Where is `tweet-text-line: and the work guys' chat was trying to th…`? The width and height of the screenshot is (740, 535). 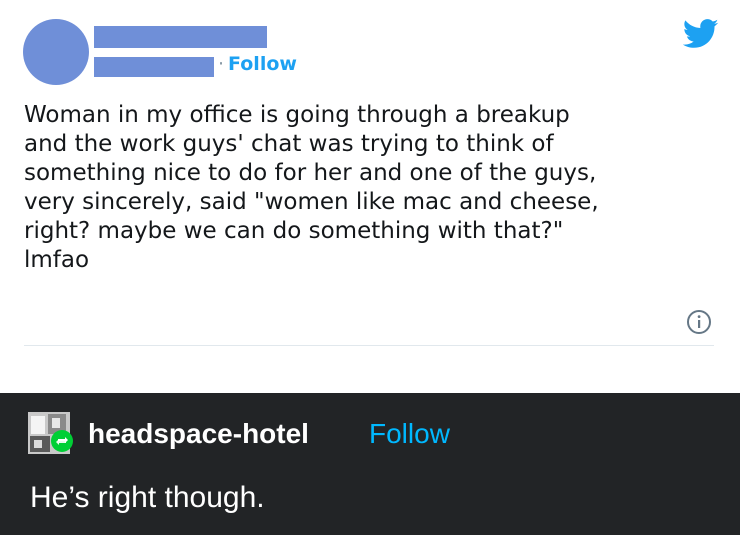 tweet-text-line: and the work guys' chat was trying to th… is located at coordinates (289, 144).